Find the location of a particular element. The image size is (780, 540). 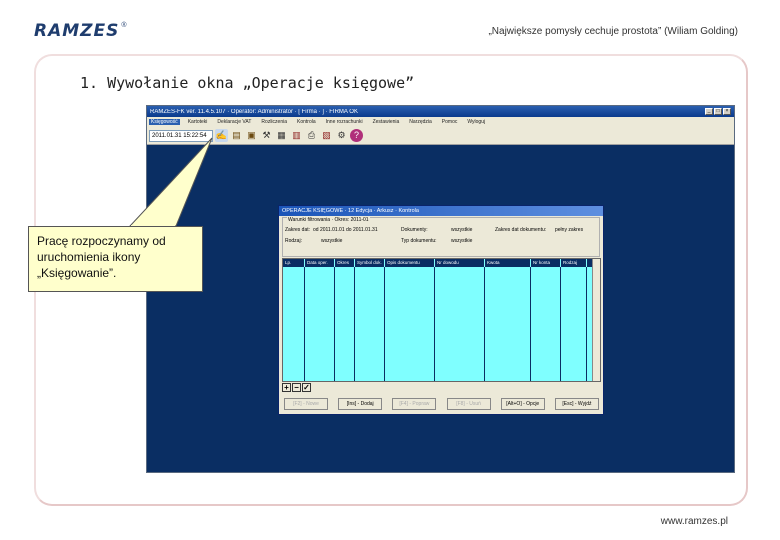

documents-value: wszystkie is located at coordinates (461, 230).